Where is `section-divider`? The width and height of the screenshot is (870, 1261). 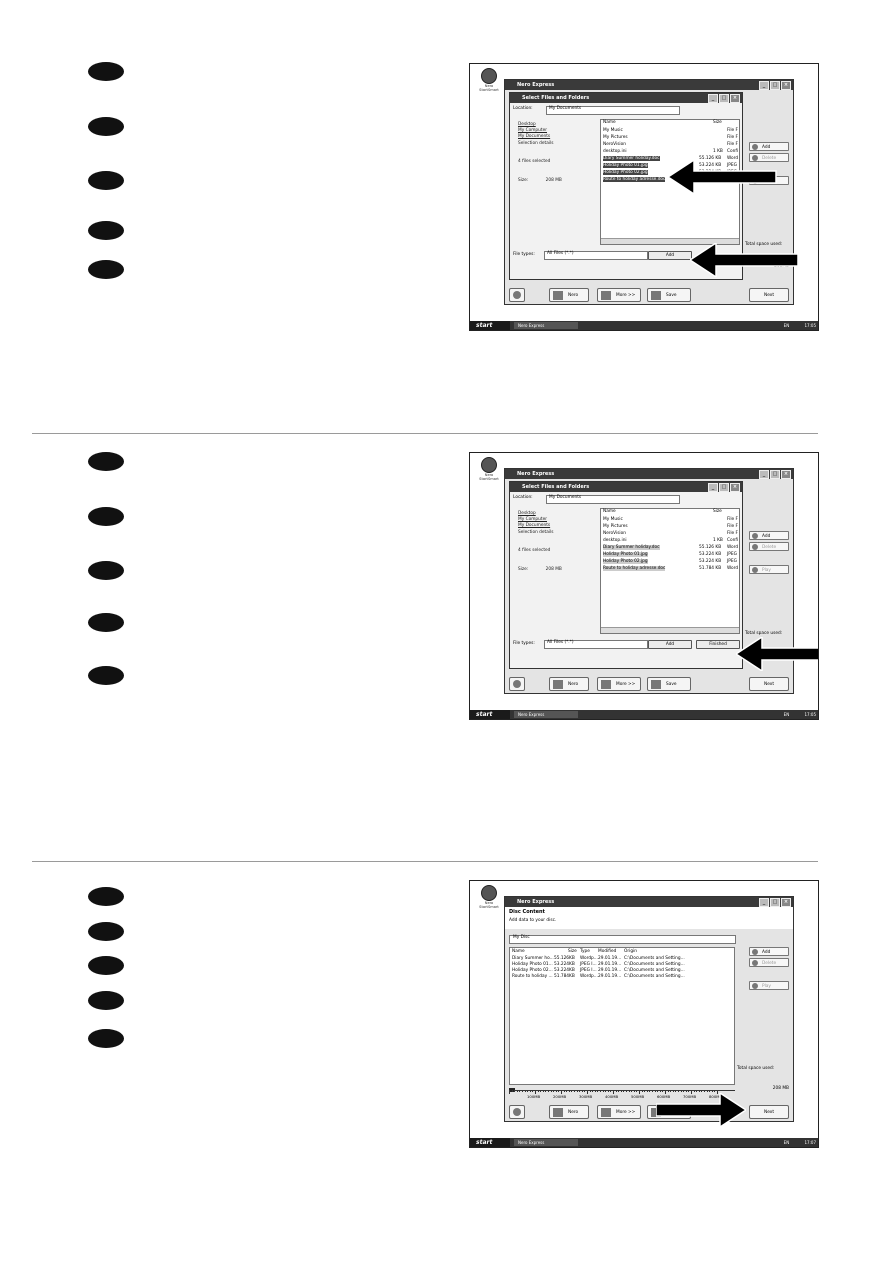
section-divider is located at coordinates (425, 433).